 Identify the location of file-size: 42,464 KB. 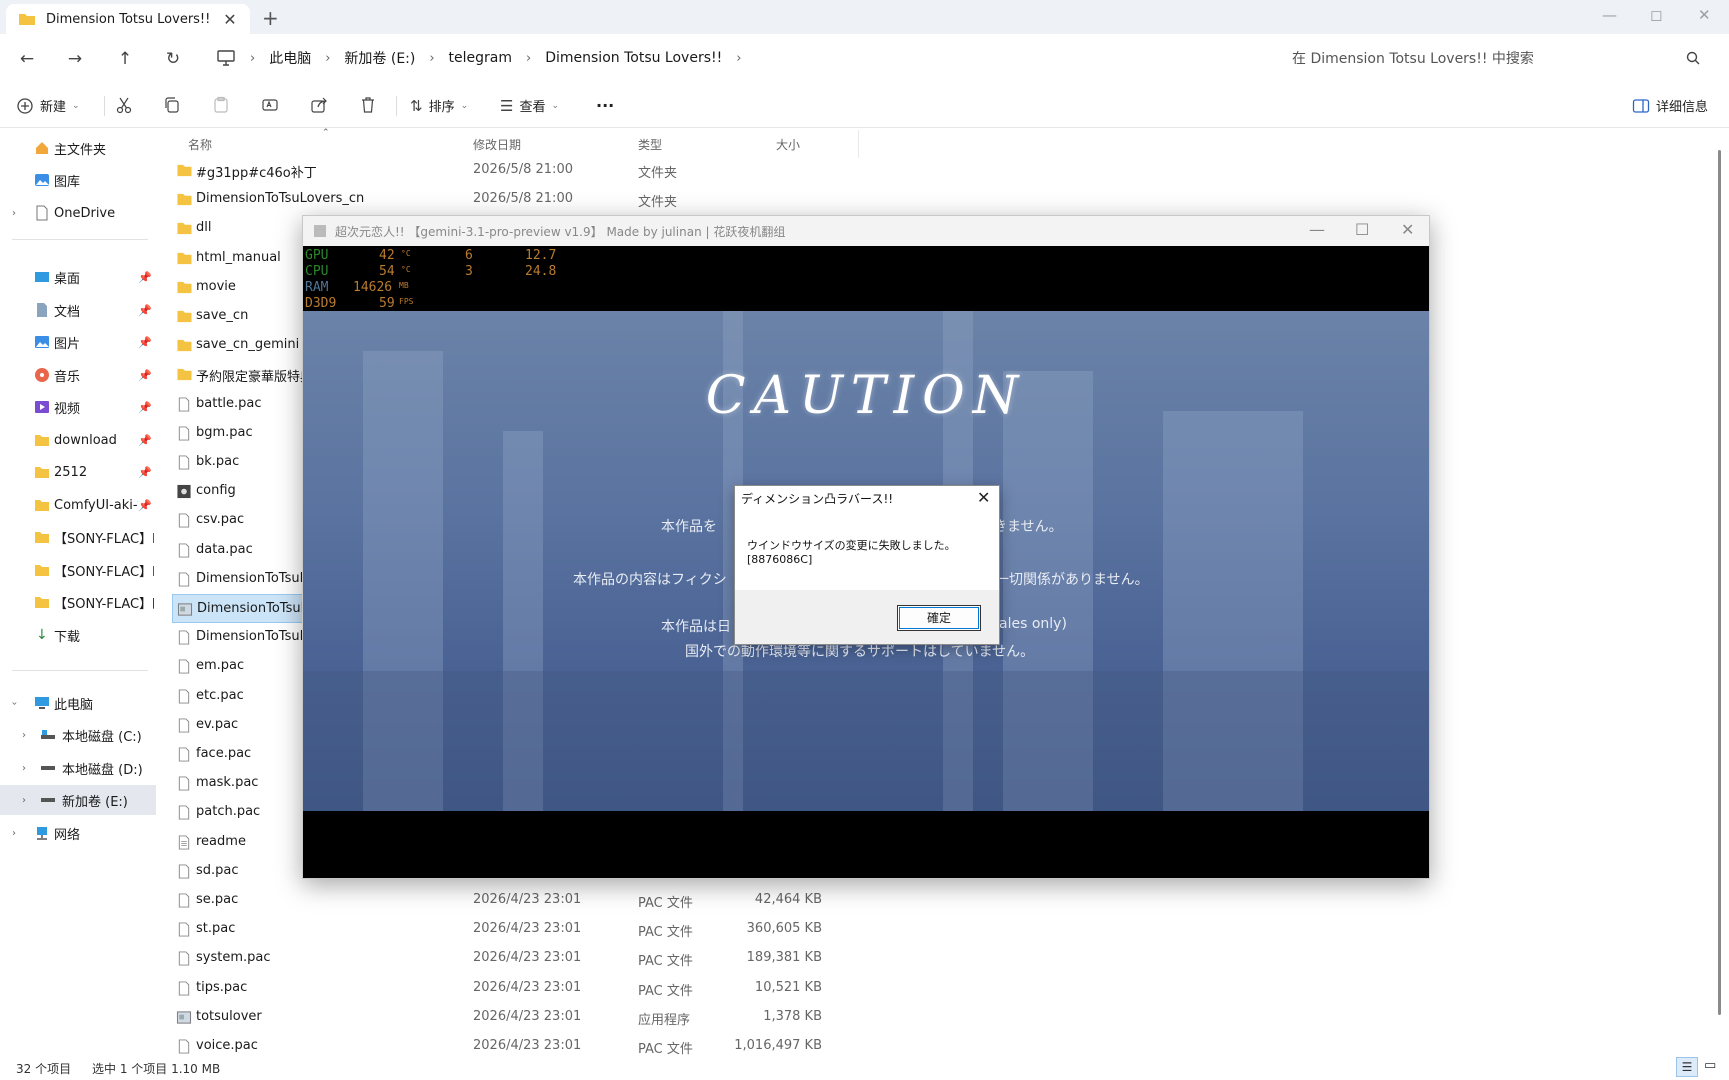
(788, 899).